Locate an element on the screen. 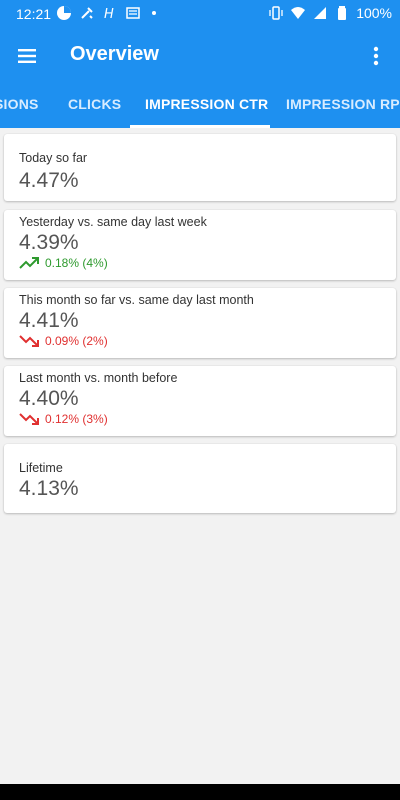  tab-clicks: CLICKS is located at coordinates (94, 106).